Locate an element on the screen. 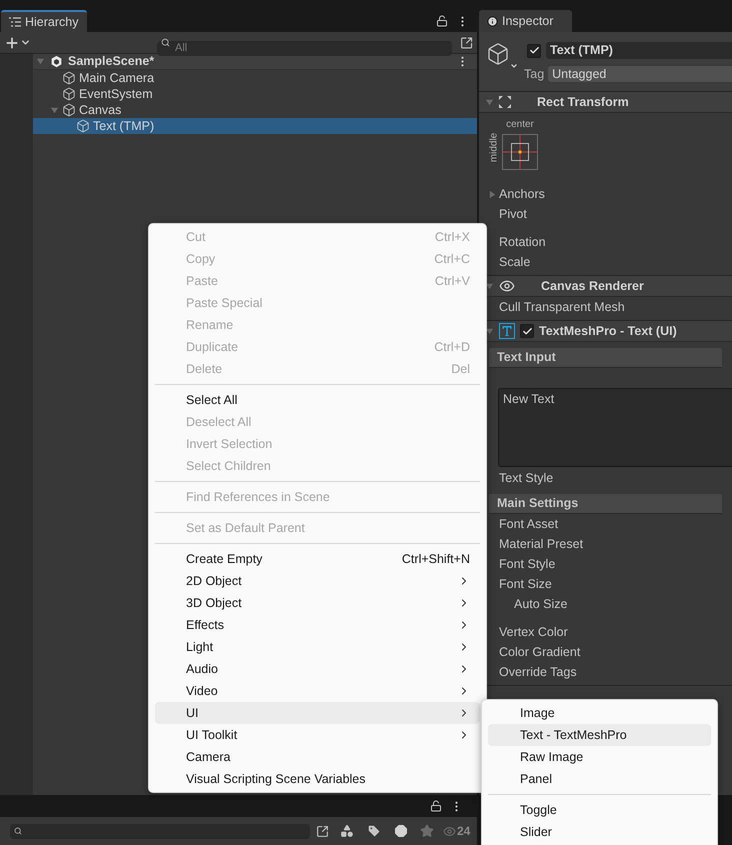  hierarchy-row: Main Camera is located at coordinates (255, 78).